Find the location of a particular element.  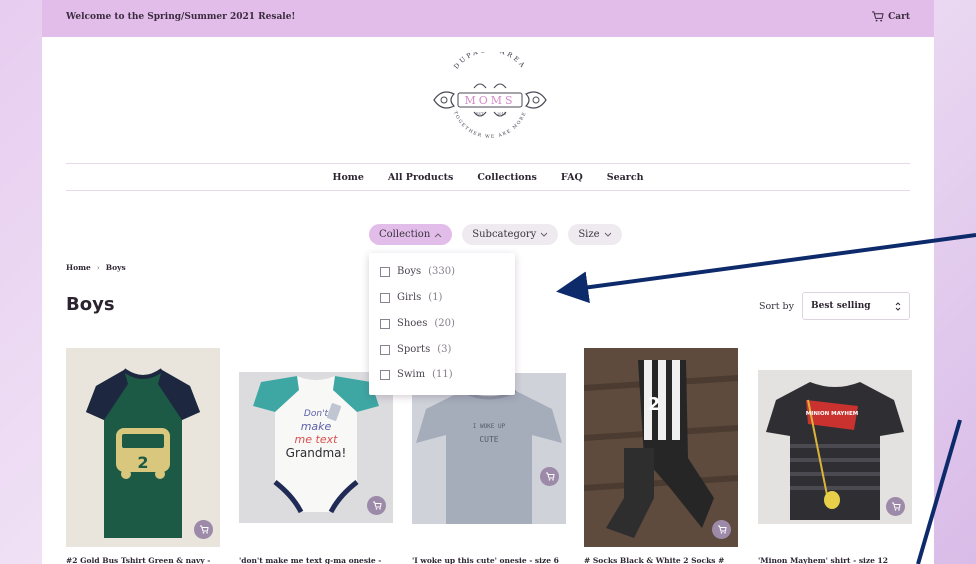

logo-main-text: MOMS is located at coordinates (489, 100).